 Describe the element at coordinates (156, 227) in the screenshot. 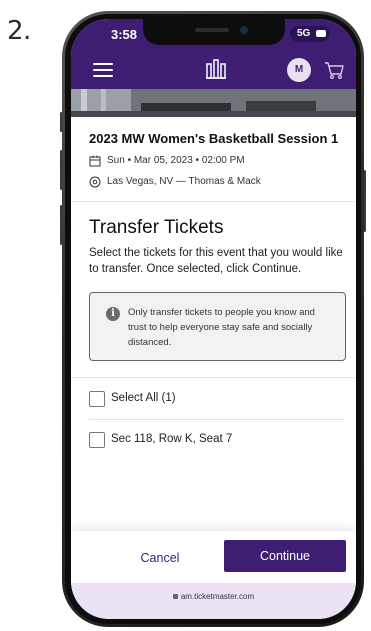

I see `page-title: Transfer Tickets` at that location.